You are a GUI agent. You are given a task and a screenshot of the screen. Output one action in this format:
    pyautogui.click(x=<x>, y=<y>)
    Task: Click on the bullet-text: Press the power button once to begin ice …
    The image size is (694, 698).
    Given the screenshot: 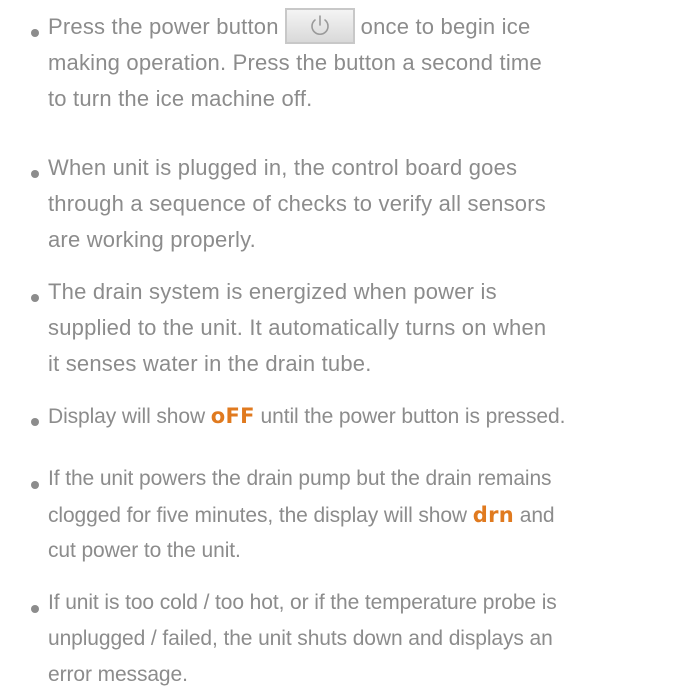 What is the action you would take?
    pyautogui.click(x=295, y=62)
    